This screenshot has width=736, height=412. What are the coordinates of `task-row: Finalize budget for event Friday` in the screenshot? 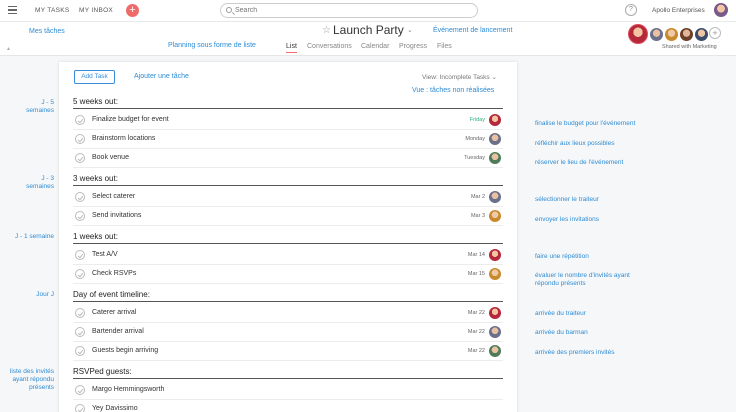 It's located at (288, 120).